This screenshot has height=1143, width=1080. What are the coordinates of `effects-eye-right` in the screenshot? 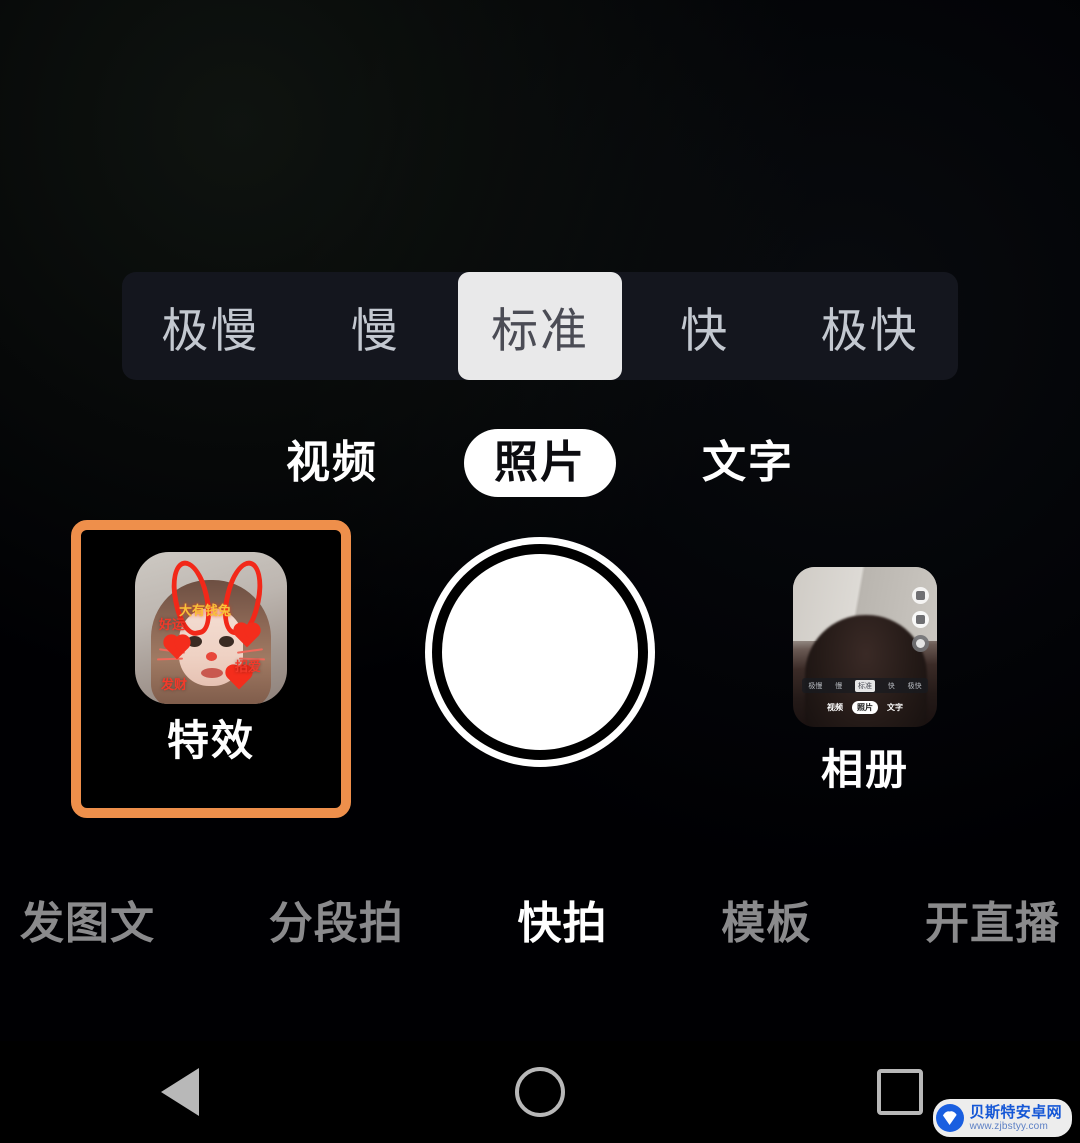 It's located at (226, 641).